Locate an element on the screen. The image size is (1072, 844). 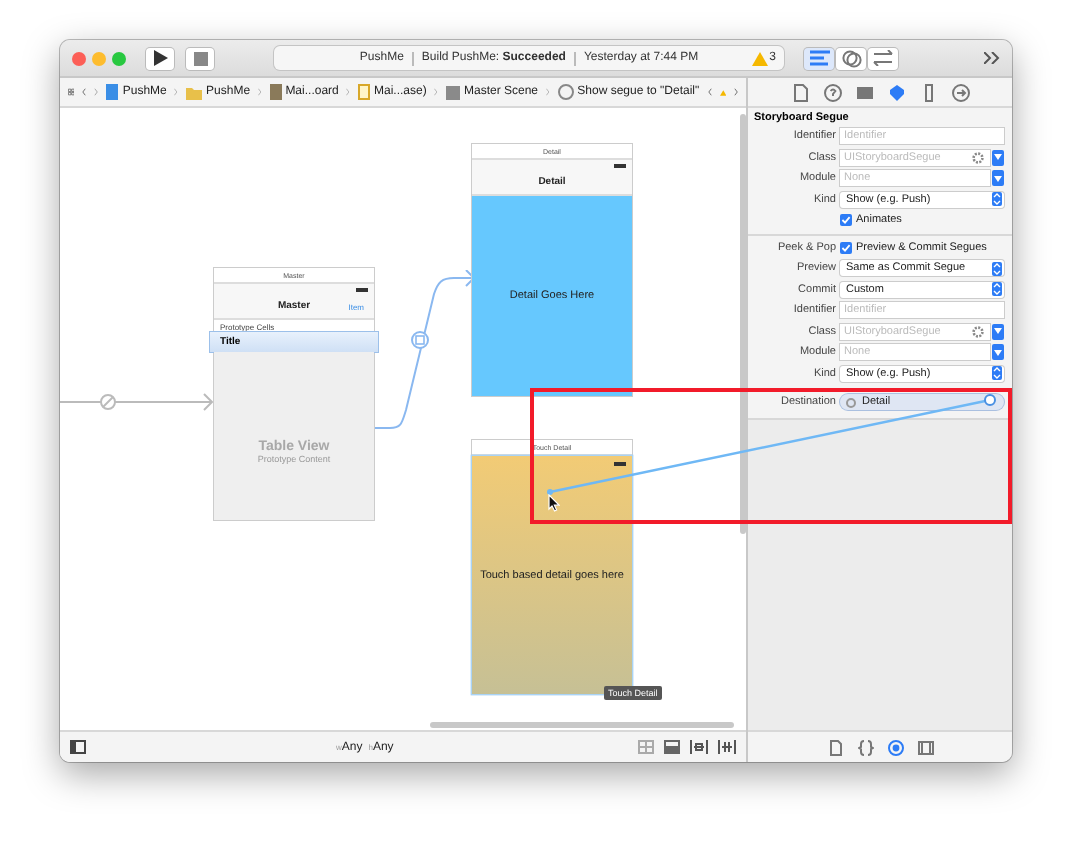
forward-icon is located at coordinates (736, 92).